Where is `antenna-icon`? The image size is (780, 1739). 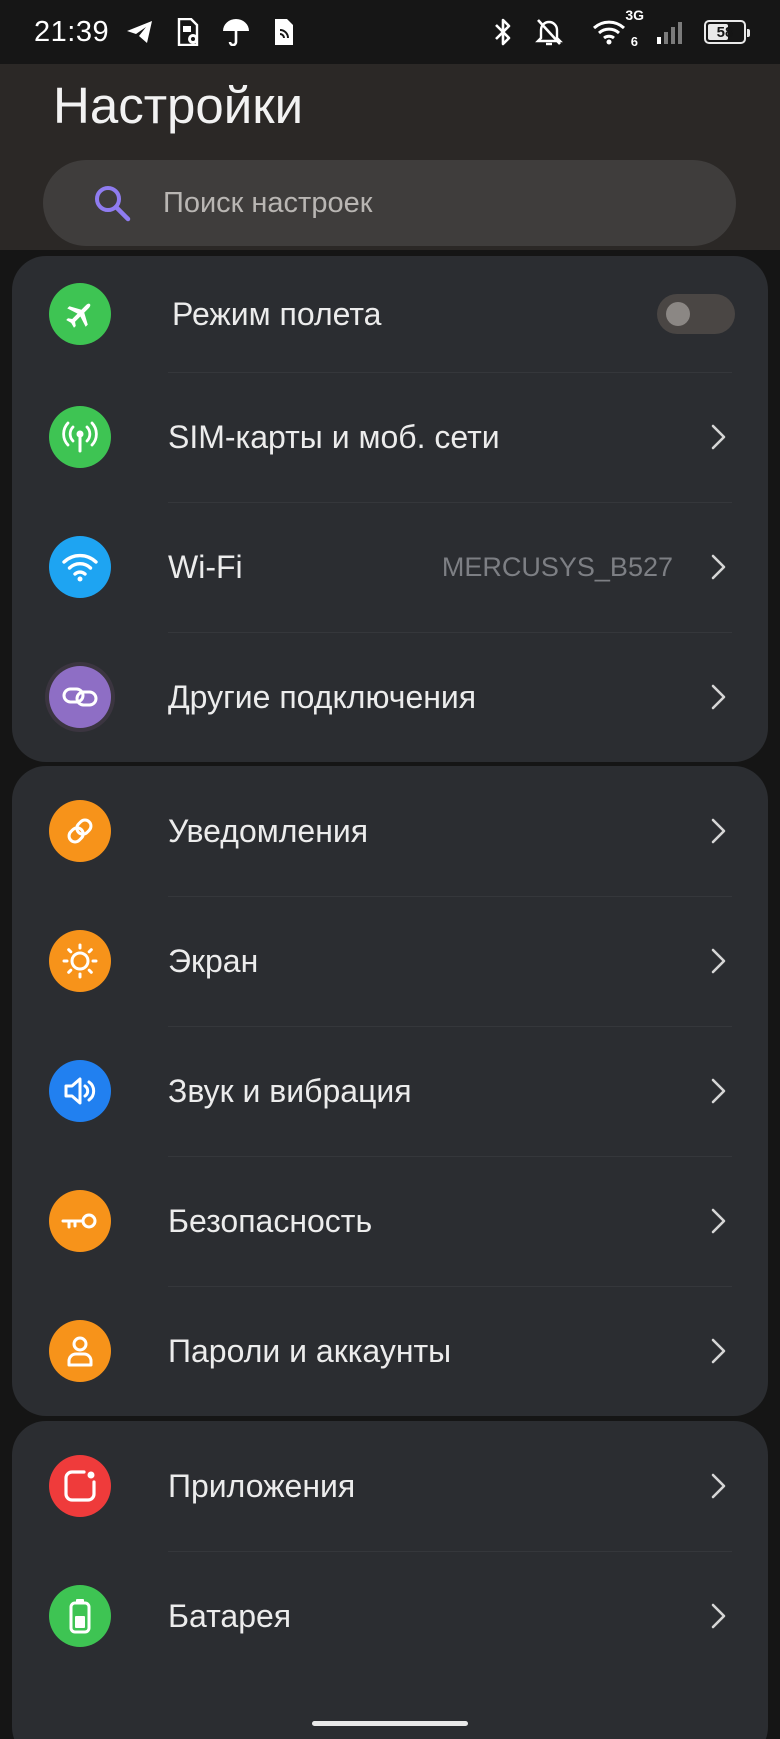
antenna-icon is located at coordinates (80, 437).